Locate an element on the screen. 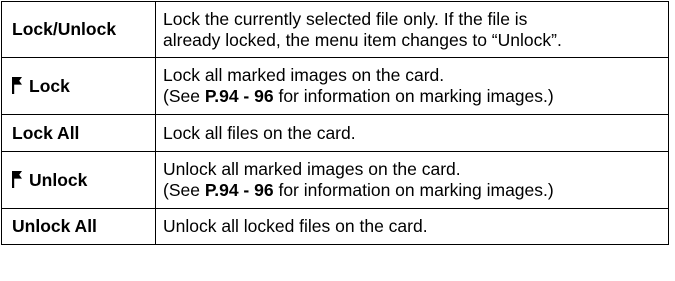 The image size is (675, 281). row-label: Lock/Unlock is located at coordinates (78, 29).